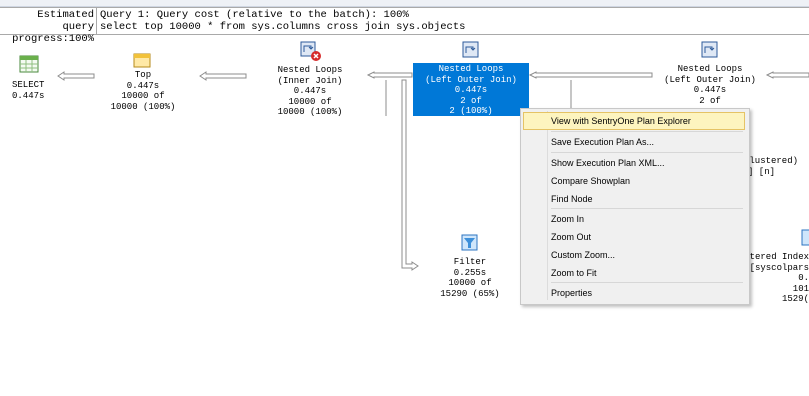 This screenshot has width=809, height=396. What do you see at coordinates (471, 79) in the screenshot?
I see `nested-left-sel-line2: (Left Outer Join)` at bounding box center [471, 79].